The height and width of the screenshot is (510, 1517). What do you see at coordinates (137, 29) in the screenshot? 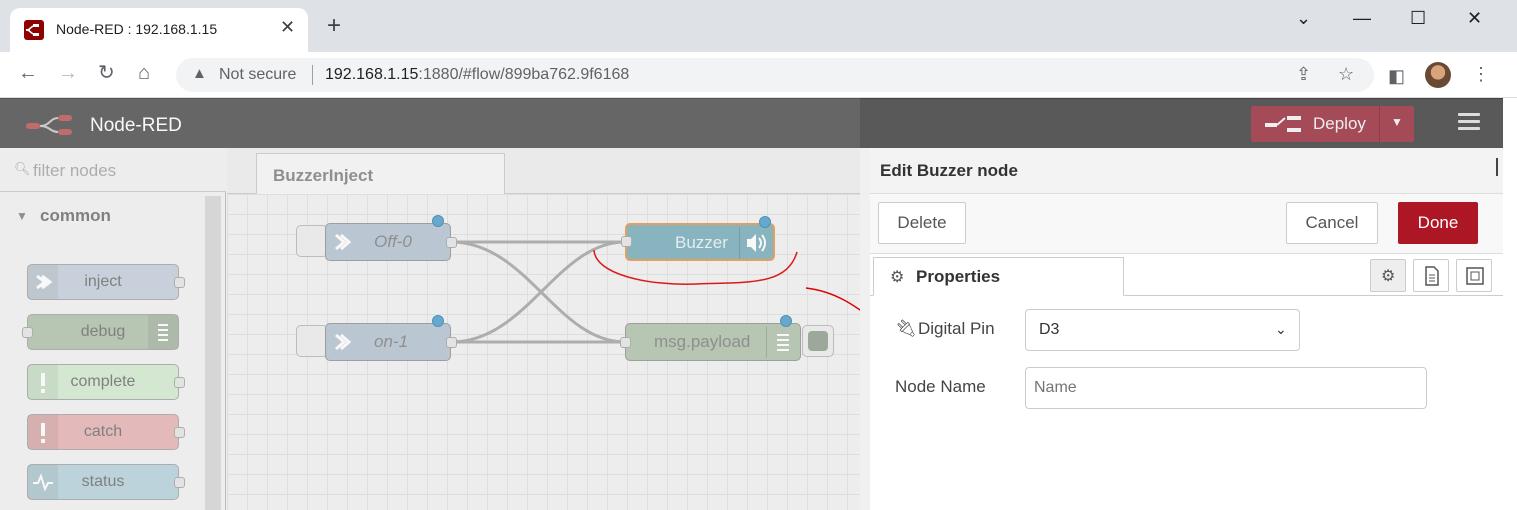
I see `tab-title: Node-RED : 192.168.1.15` at bounding box center [137, 29].